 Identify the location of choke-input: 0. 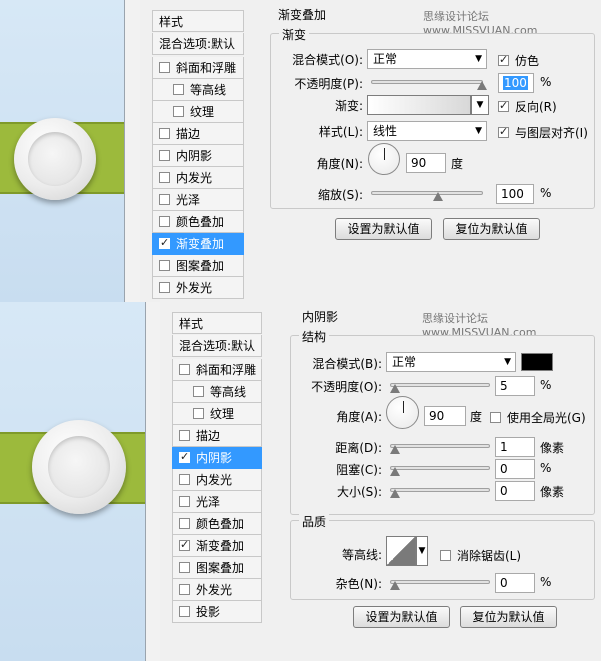
(515, 469).